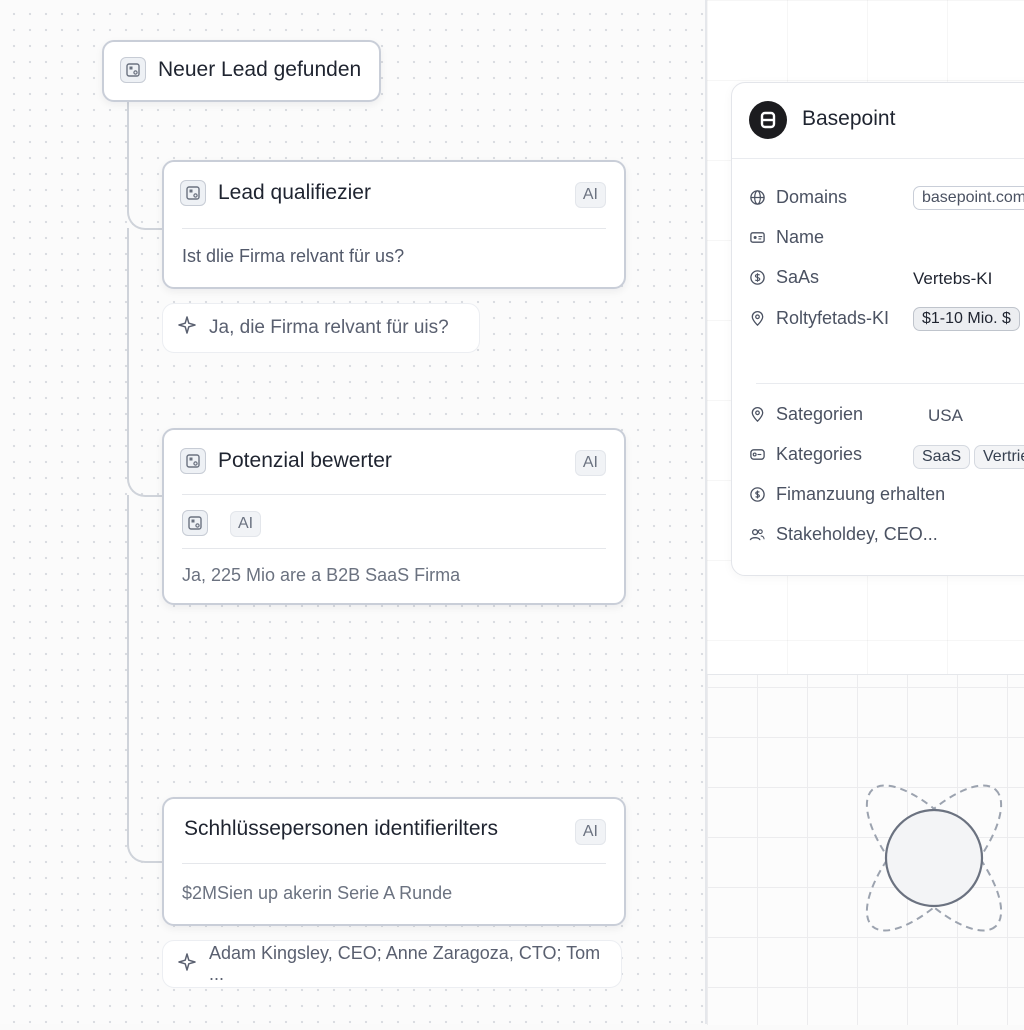 This screenshot has height=1030, width=1024. Describe the element at coordinates (146, 165) in the screenshot. I see `connector-qualify` at that location.